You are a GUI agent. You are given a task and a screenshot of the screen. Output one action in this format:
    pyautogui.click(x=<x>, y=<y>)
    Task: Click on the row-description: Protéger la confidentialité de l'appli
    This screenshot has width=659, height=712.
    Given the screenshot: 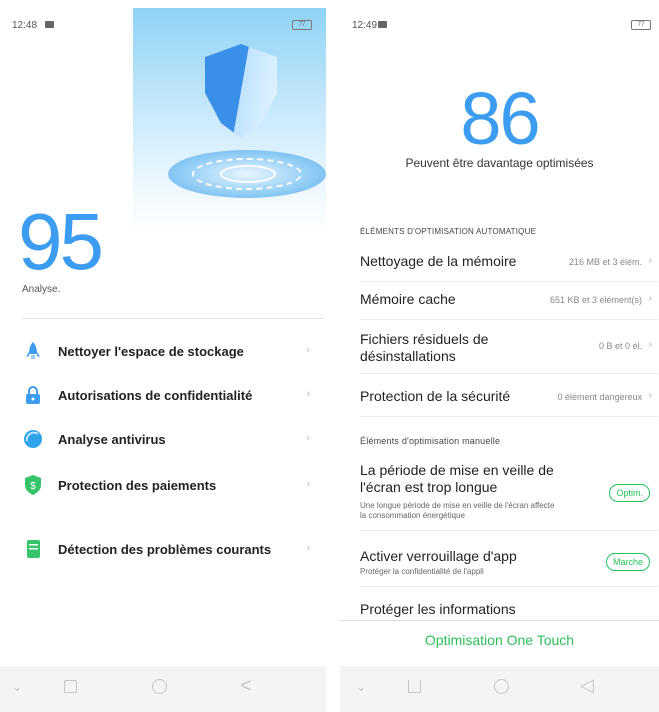 What is the action you would take?
    pyautogui.click(x=422, y=571)
    